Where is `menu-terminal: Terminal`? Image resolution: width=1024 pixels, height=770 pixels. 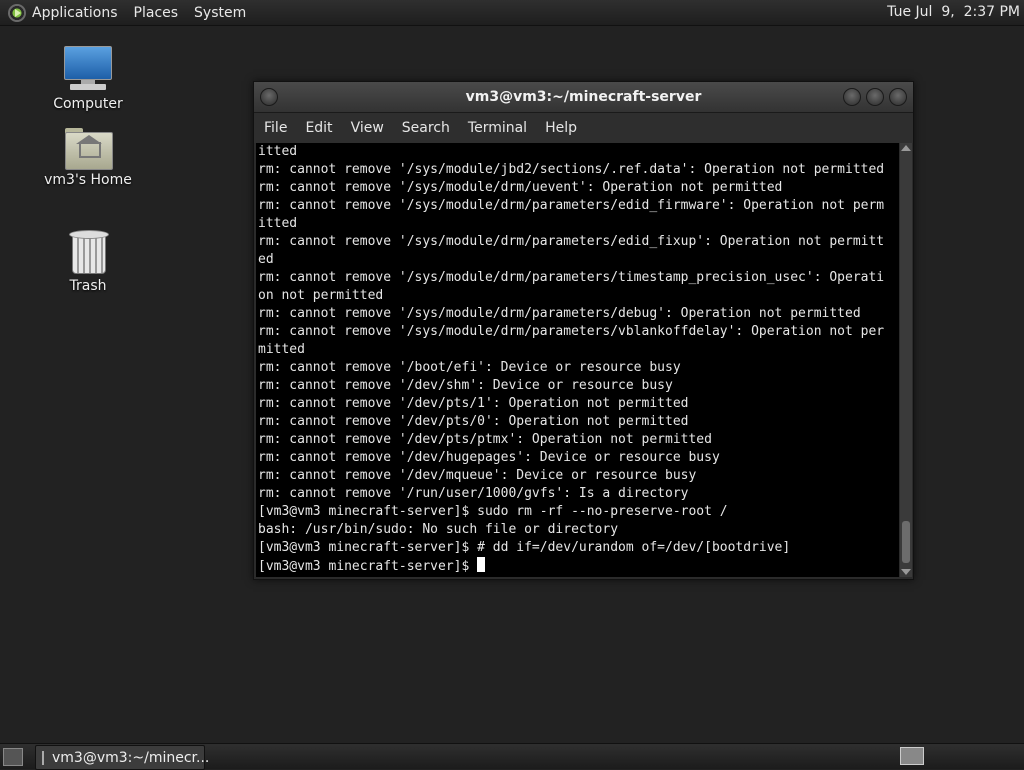 menu-terminal: Terminal is located at coordinates (497, 128).